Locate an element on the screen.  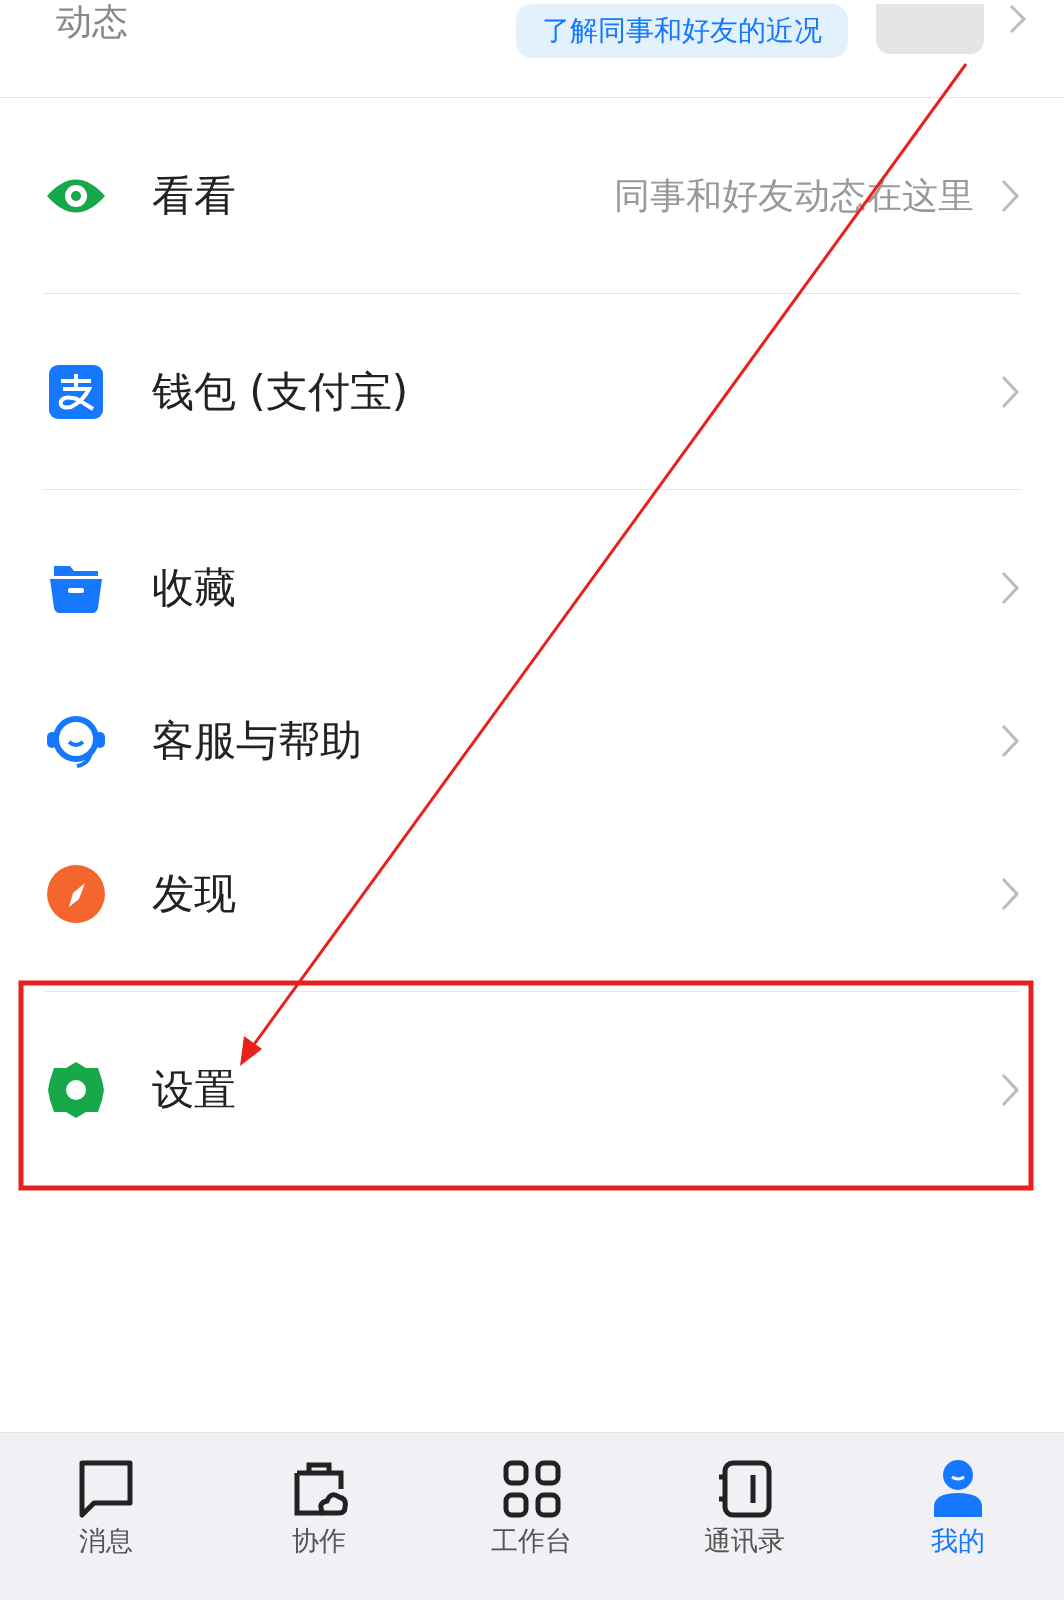
item-label: 客服与帮助 is located at coordinates (257, 741).